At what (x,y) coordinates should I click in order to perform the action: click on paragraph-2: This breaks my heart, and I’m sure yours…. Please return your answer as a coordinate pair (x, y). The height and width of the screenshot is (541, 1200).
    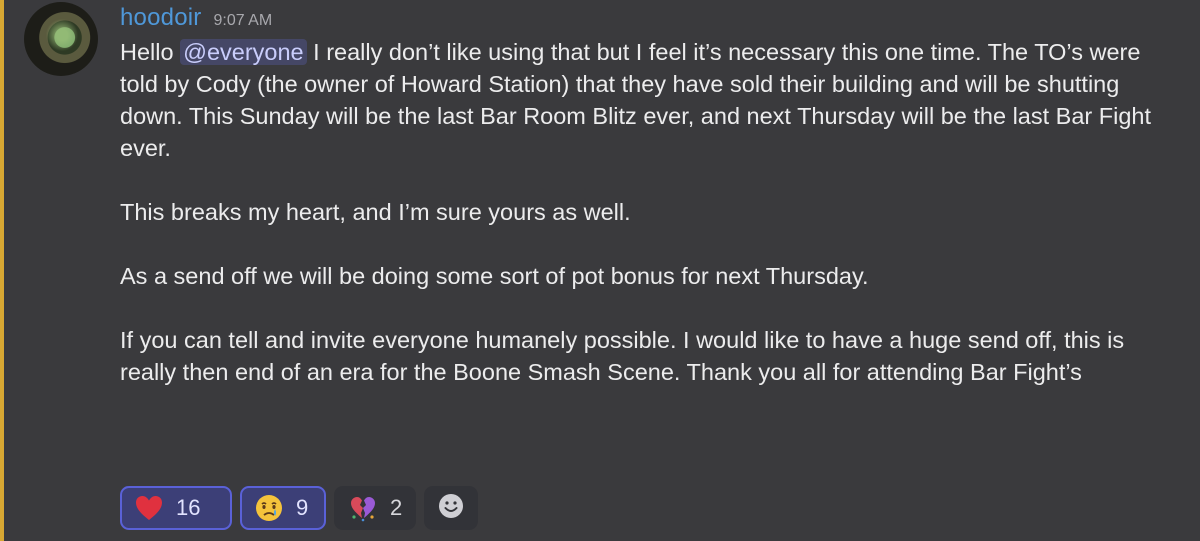
    Looking at the image, I should click on (375, 212).